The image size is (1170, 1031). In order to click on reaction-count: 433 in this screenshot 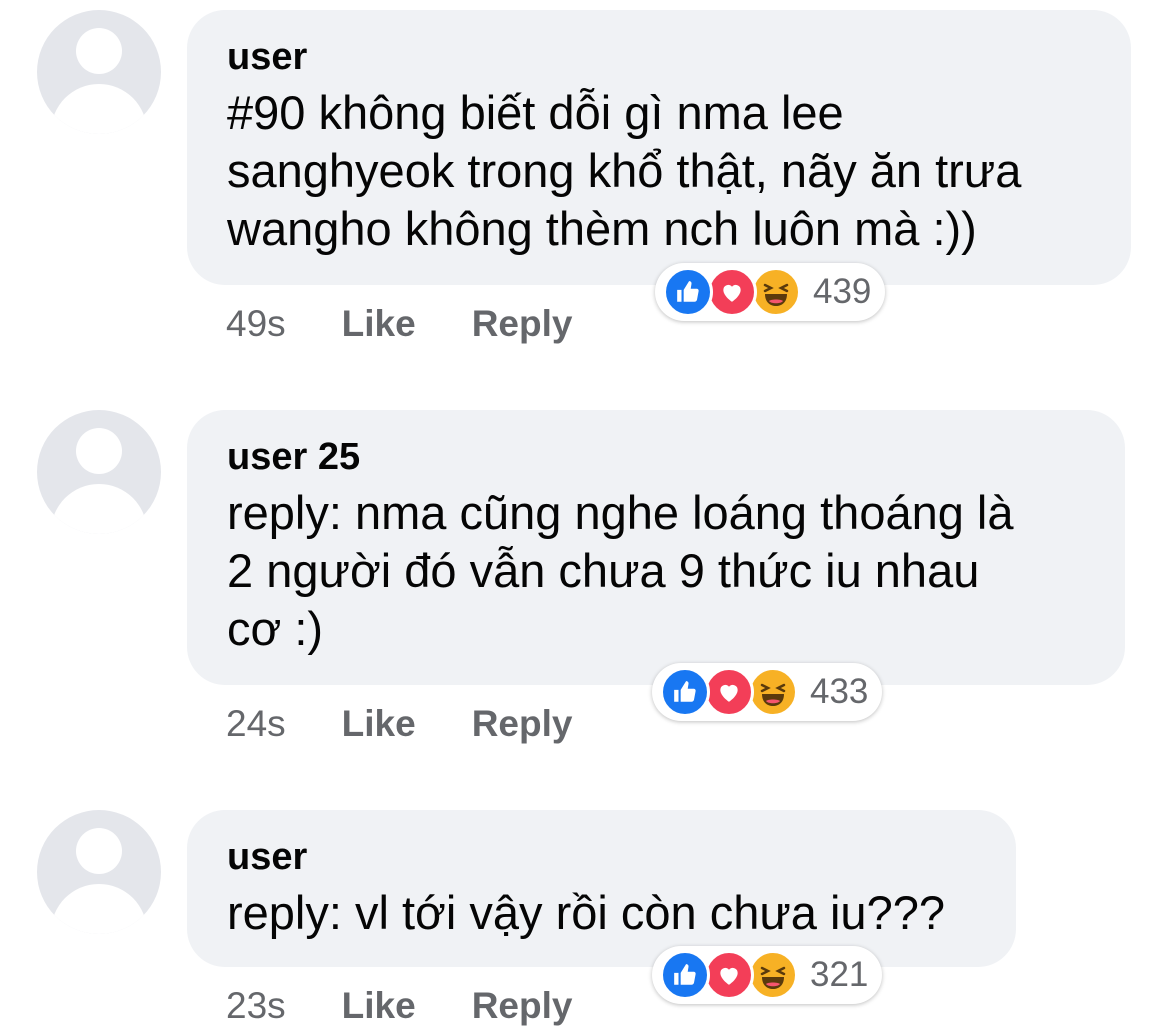, I will do `click(839, 691)`.